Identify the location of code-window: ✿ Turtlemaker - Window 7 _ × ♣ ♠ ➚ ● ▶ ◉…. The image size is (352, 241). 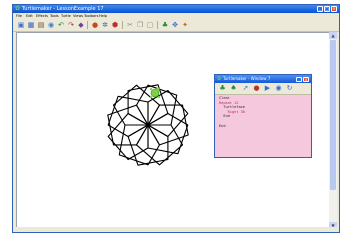
(263, 116).